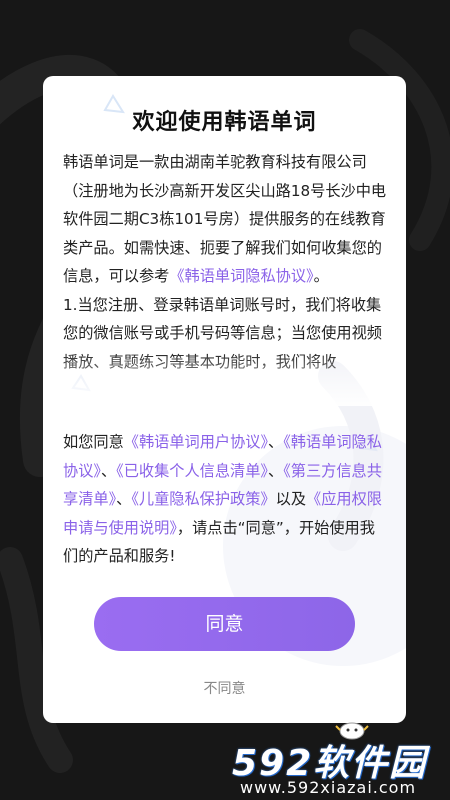 The image size is (450, 800). What do you see at coordinates (336, 759) in the screenshot?
I see `site-watermark: 592软件园 www.592xiazai.com` at bounding box center [336, 759].